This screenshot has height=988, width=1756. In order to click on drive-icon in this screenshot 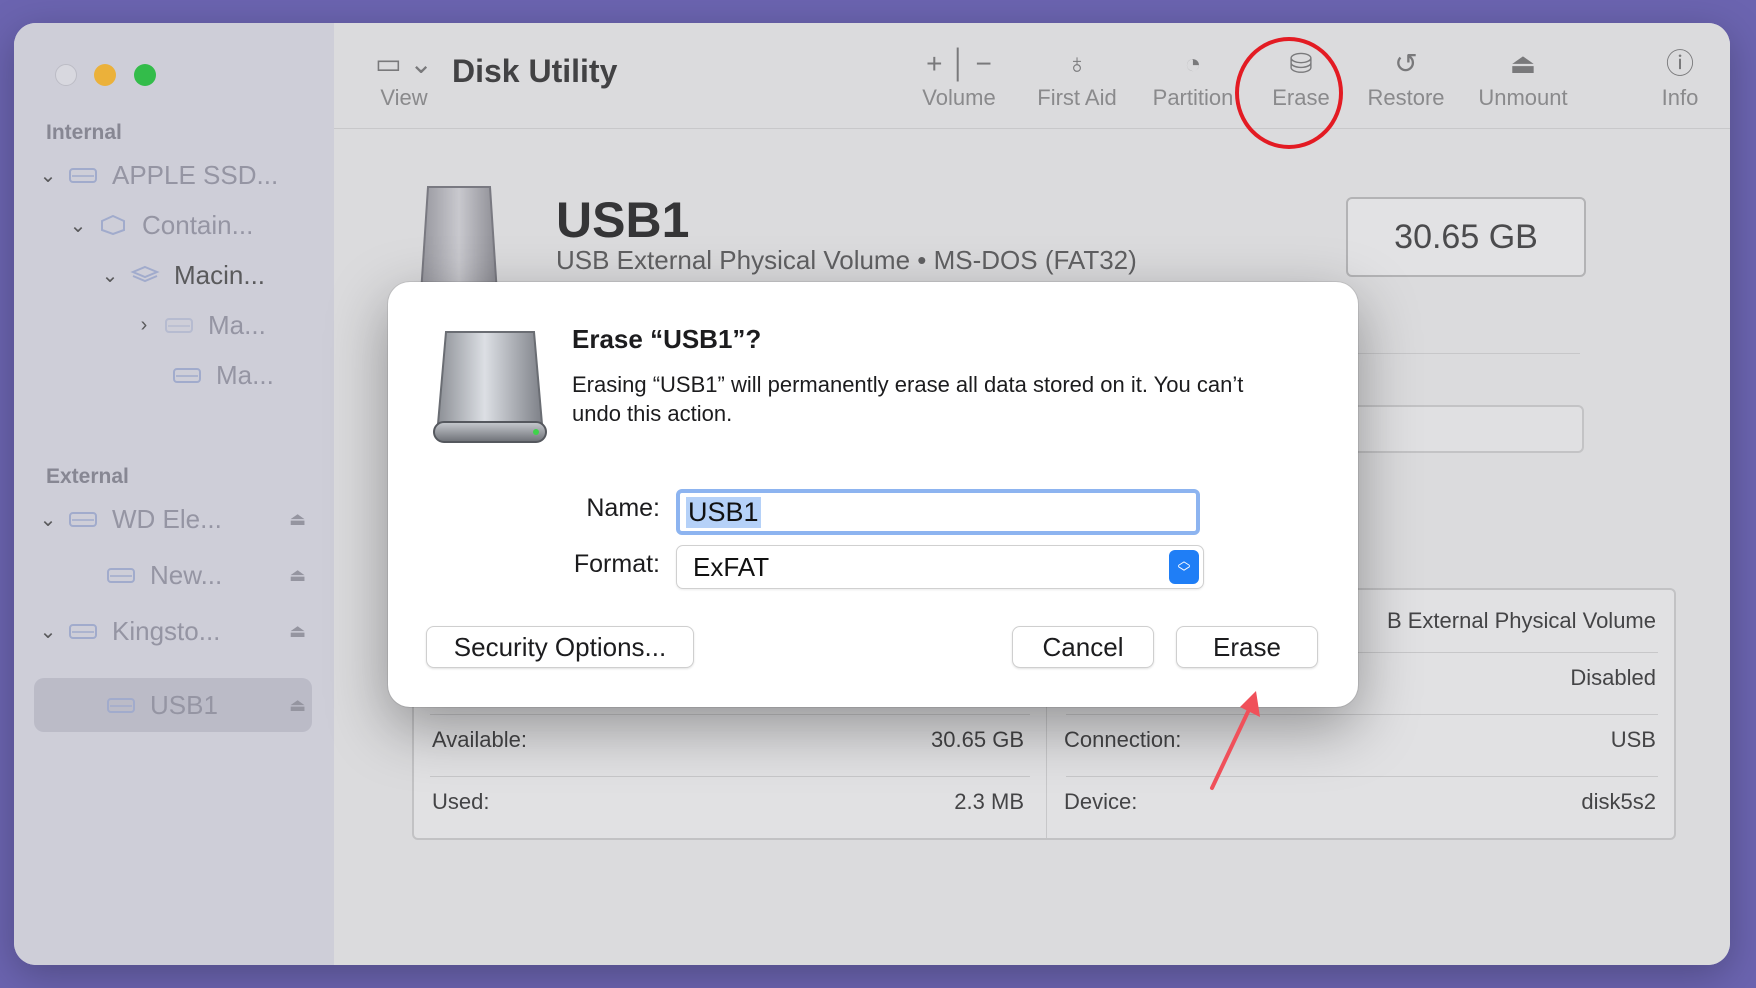, I will do `click(490, 387)`.